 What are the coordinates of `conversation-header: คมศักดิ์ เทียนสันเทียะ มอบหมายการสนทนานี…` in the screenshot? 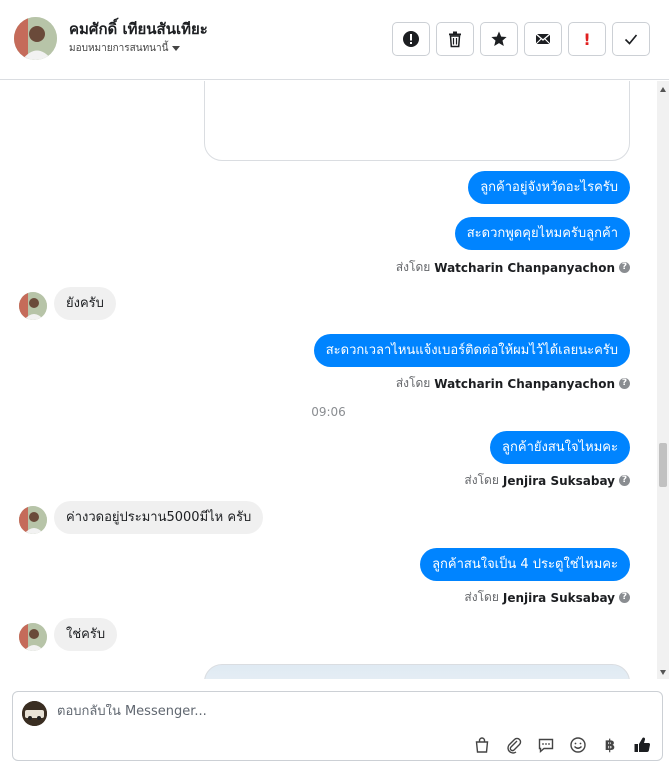 It's located at (334, 40).